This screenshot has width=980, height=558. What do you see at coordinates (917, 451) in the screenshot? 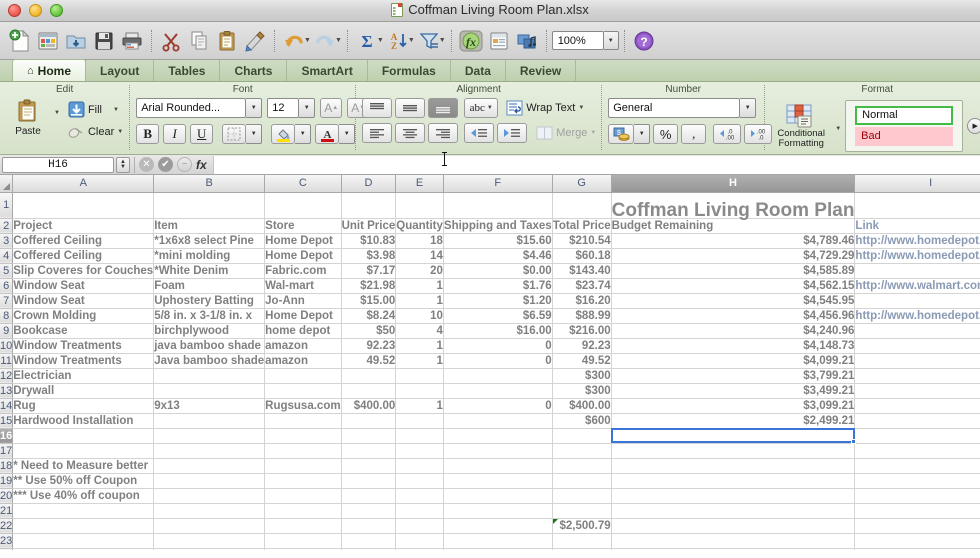
I see `cell-I17` at bounding box center [917, 451].